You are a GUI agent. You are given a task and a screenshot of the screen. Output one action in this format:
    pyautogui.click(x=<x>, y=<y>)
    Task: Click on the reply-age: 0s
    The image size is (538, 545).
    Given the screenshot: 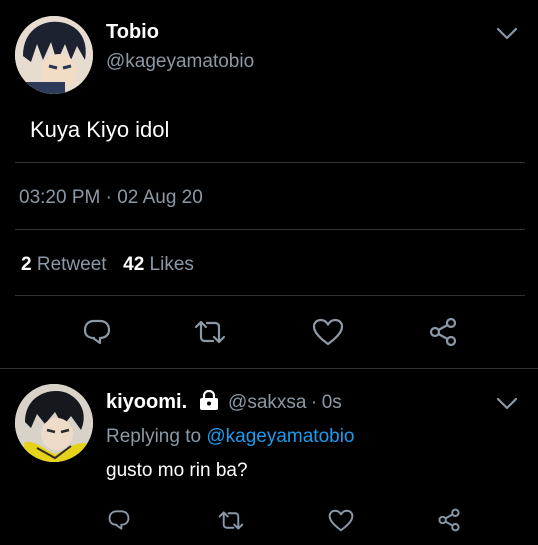 What is the action you would take?
    pyautogui.click(x=331, y=402)
    